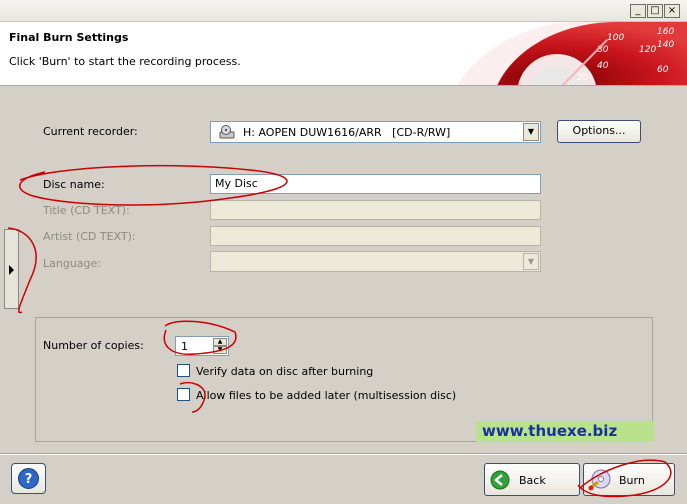  What do you see at coordinates (69, 37) in the screenshot?
I see `page-title: Final Burn Settings` at bounding box center [69, 37].